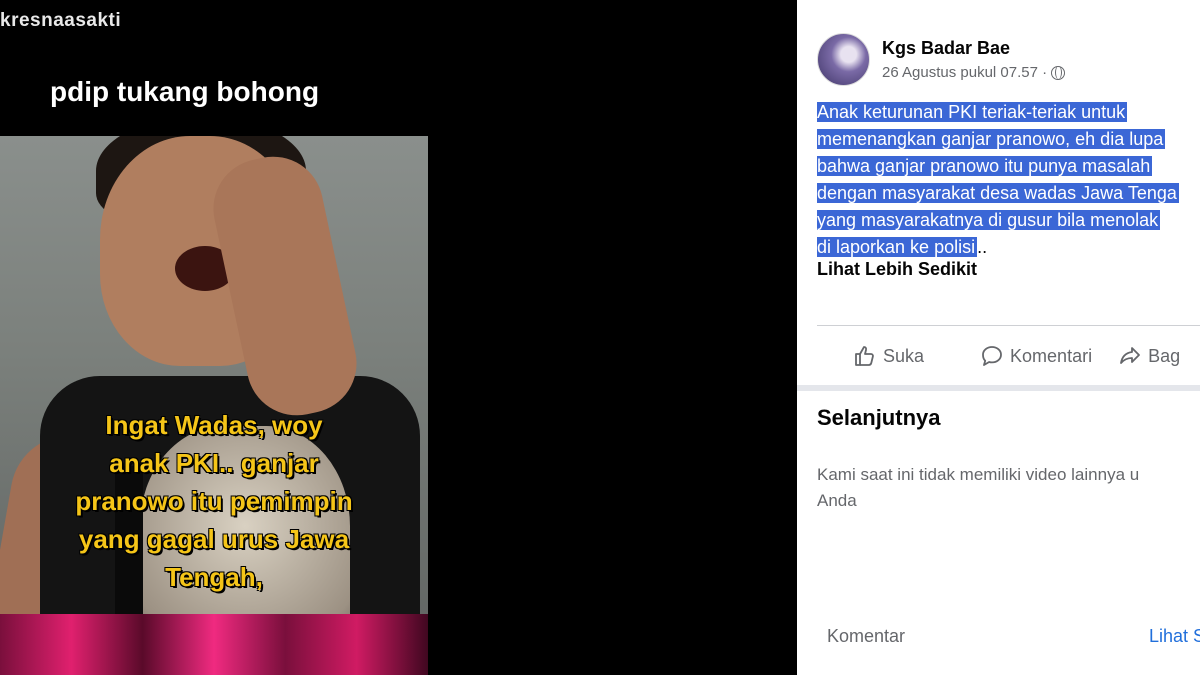 This screenshot has height=675, width=1200. I want to click on thumbs-up-icon, so click(864, 356).